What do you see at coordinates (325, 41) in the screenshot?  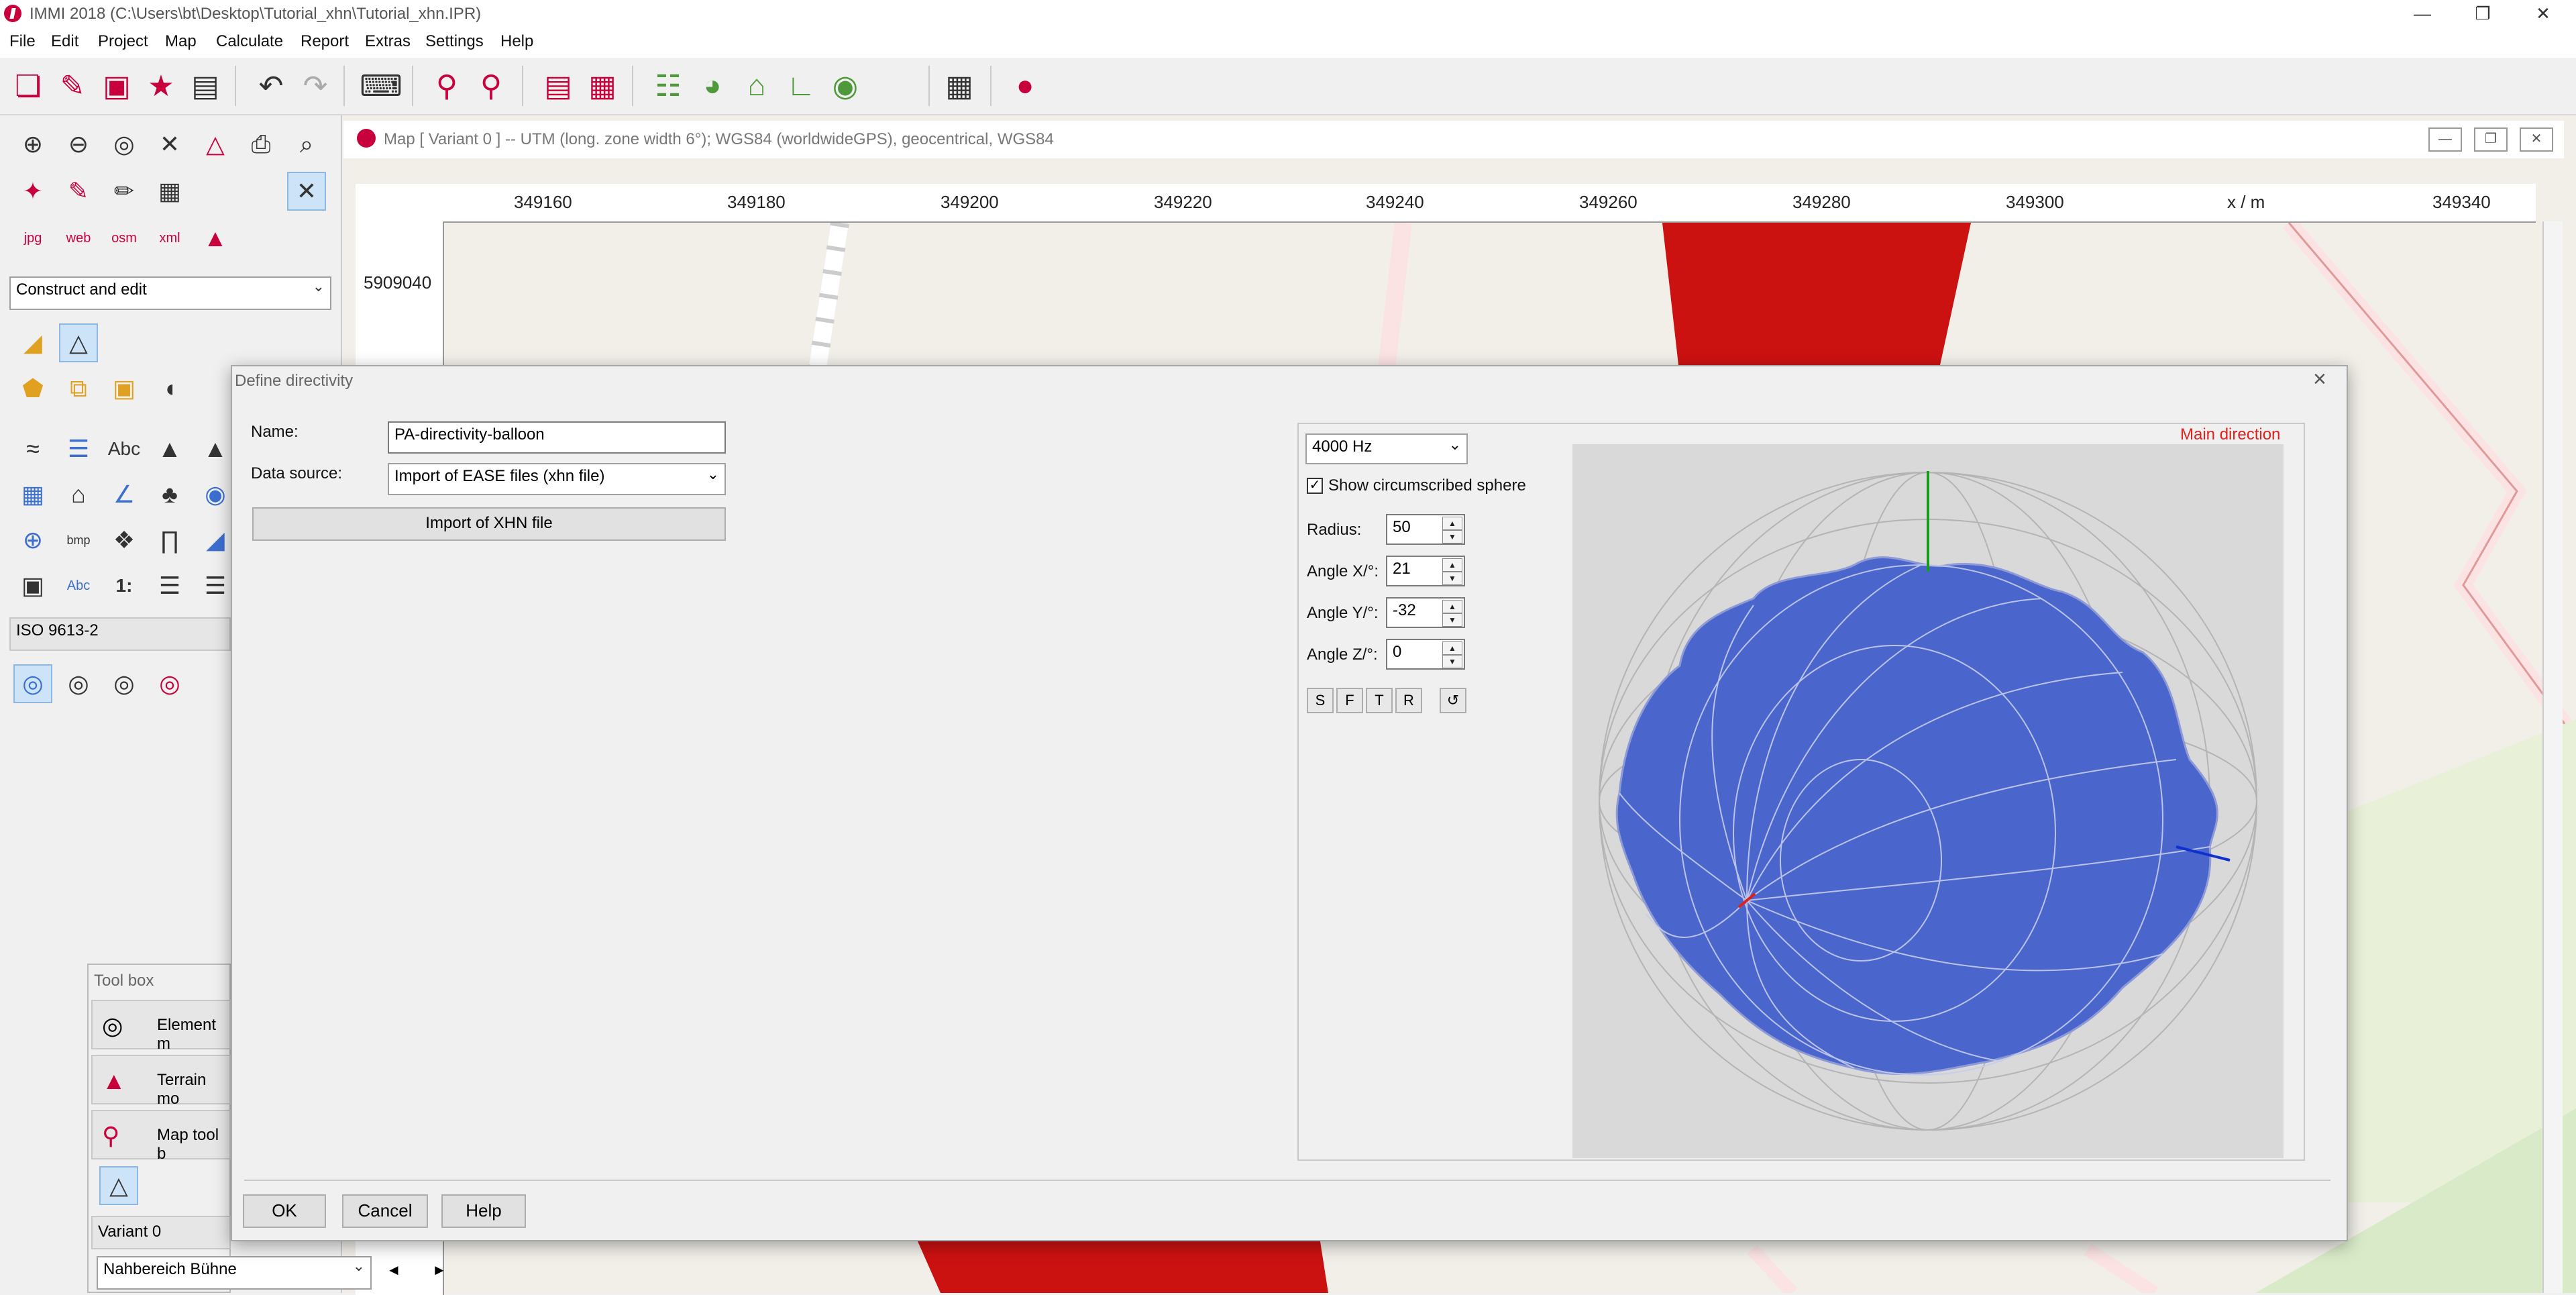 I see `menu-report: Report` at bounding box center [325, 41].